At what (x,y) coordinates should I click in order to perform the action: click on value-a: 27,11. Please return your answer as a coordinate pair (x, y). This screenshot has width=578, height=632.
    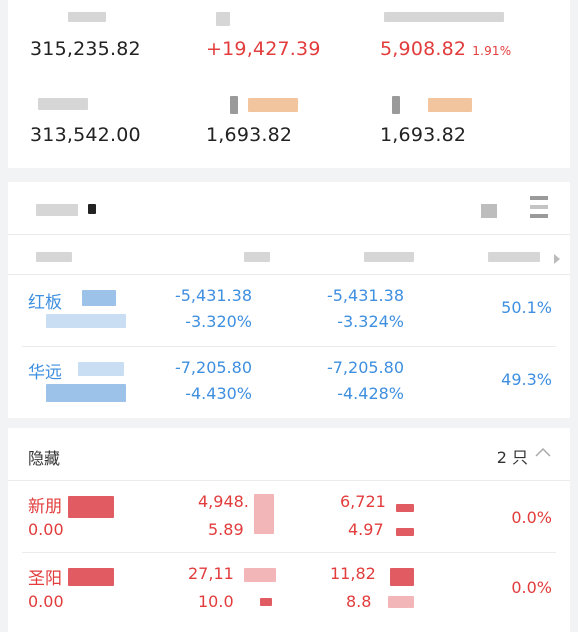
    Looking at the image, I should click on (211, 573).